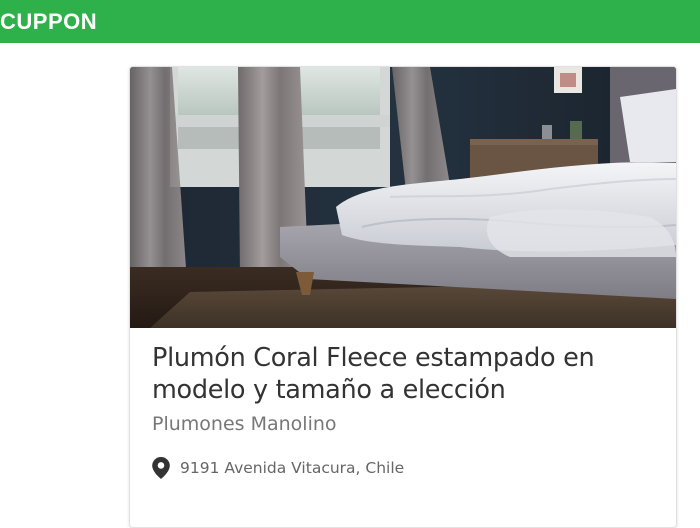 The width and height of the screenshot is (700, 528). I want to click on deal-location: 9191 Avenida Vitacura, Chile, so click(278, 468).